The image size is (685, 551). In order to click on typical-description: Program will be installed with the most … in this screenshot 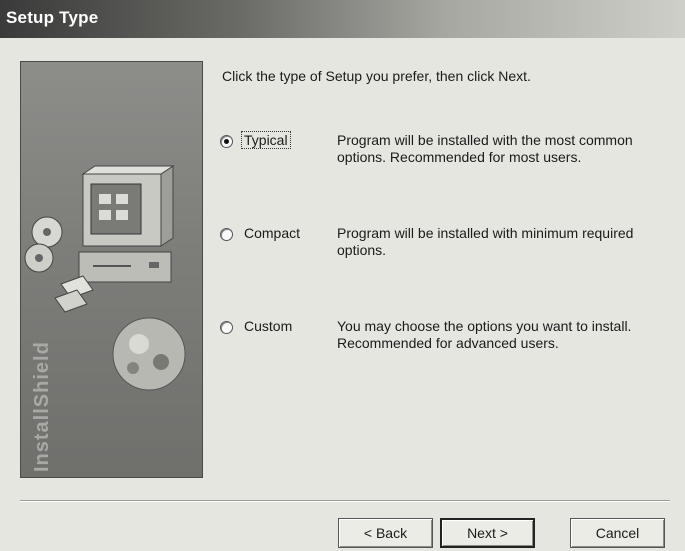, I will do `click(485, 148)`.